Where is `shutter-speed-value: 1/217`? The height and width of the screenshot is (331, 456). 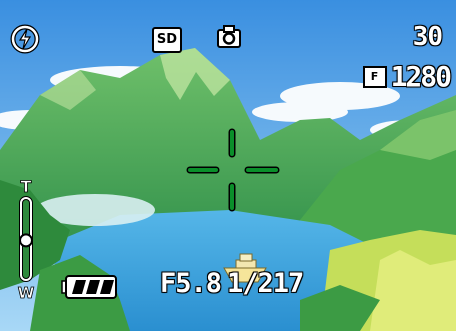
shutter-speed-value: 1/217 is located at coordinates (265, 283).